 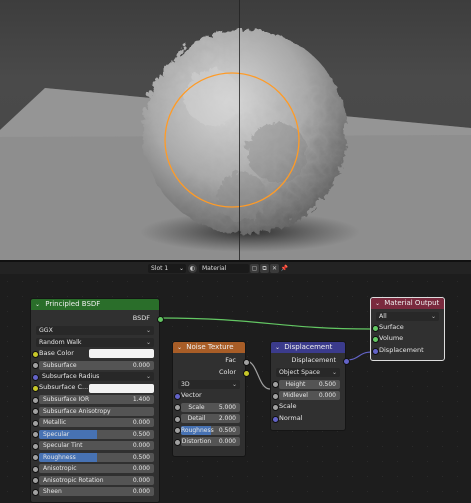 What do you see at coordinates (96, 422) in the screenshot?
I see `bsdf-input-5-field: Metallic 0.000` at bounding box center [96, 422].